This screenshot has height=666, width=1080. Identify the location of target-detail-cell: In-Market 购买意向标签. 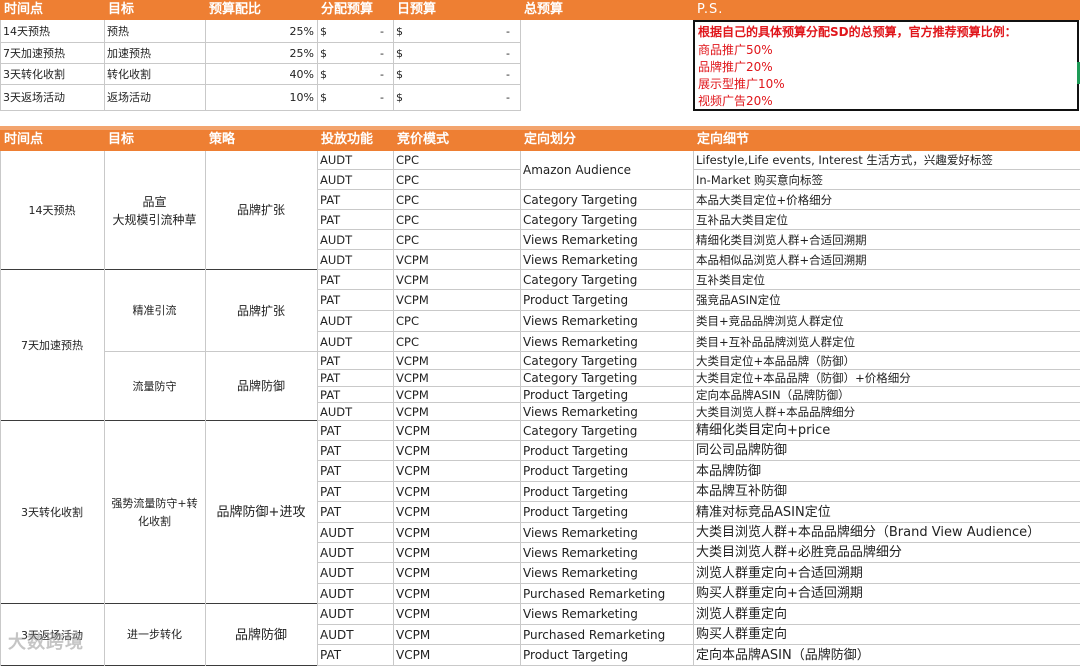
(760, 180).